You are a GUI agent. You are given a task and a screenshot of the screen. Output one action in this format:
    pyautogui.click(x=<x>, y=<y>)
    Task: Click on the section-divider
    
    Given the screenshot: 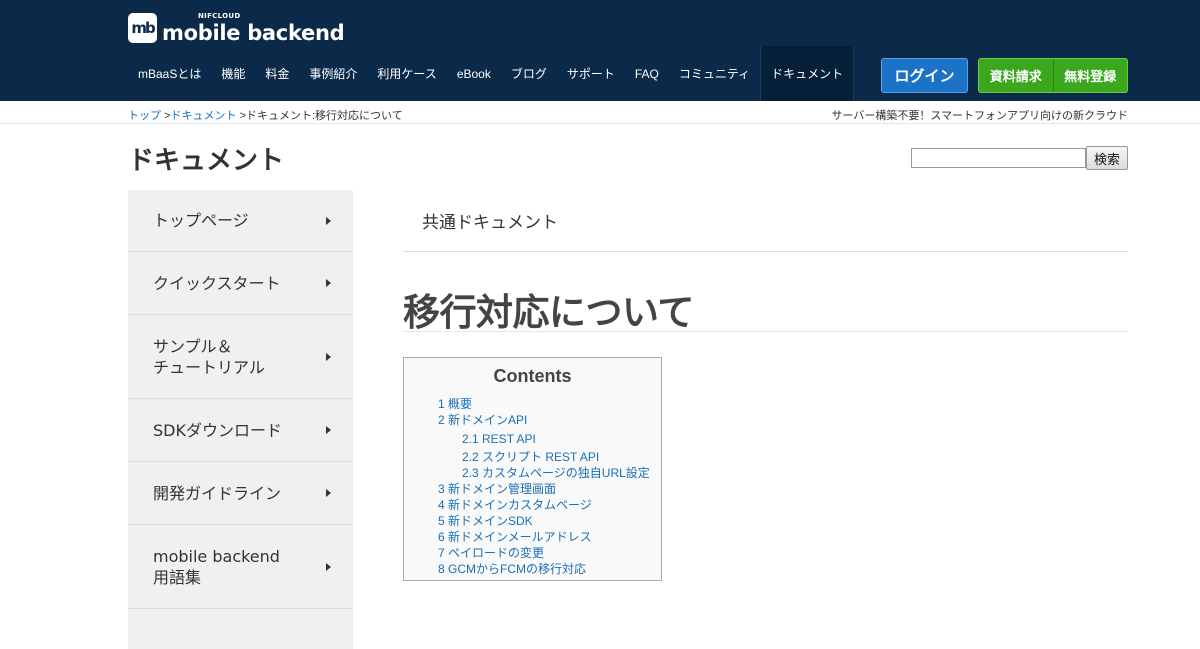 What is the action you would take?
    pyautogui.click(x=765, y=251)
    